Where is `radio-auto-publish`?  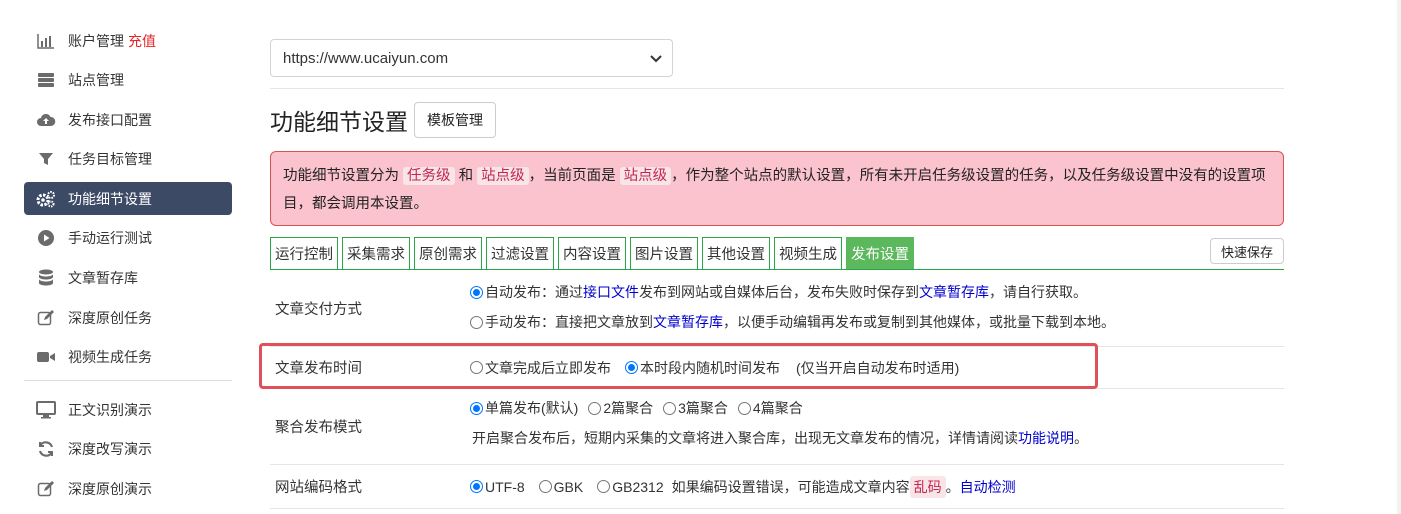
radio-auto-publish is located at coordinates (476, 292).